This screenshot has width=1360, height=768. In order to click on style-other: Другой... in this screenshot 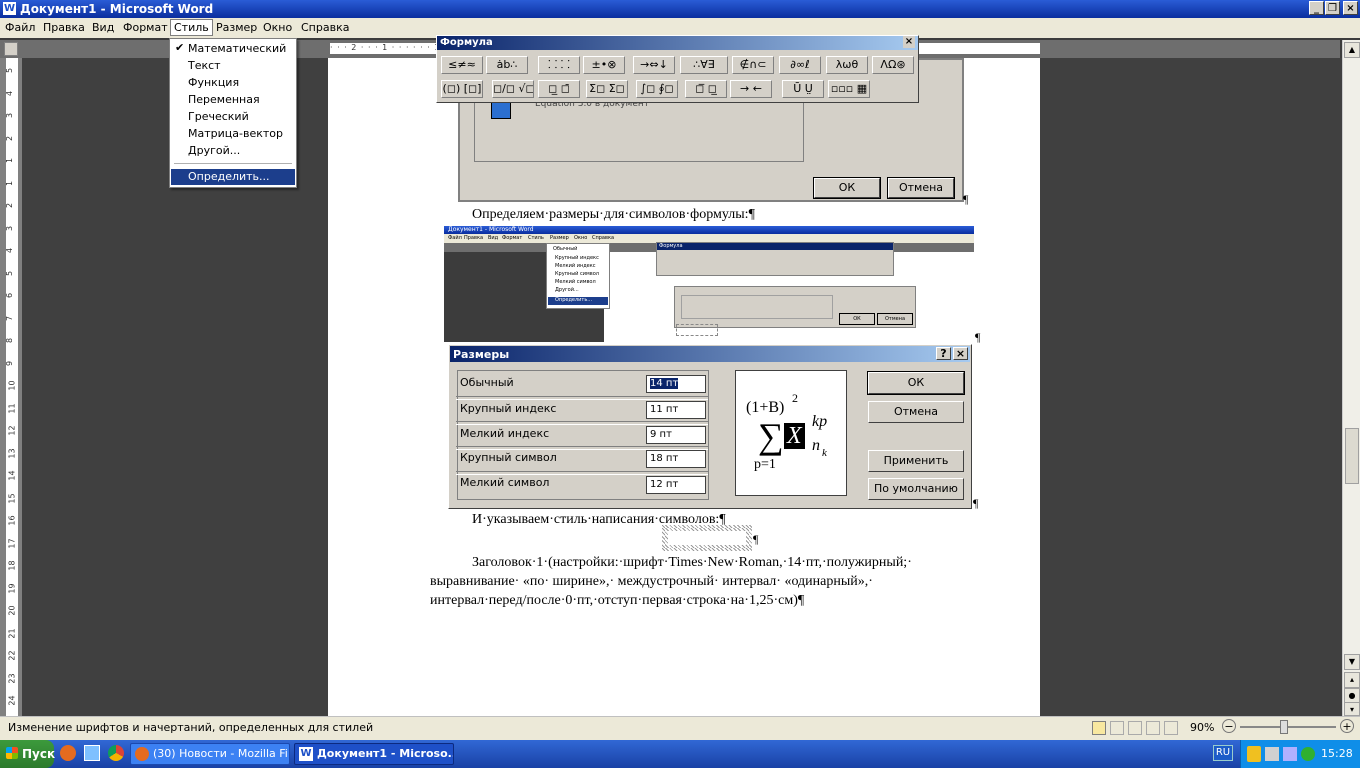, I will do `click(214, 150)`.